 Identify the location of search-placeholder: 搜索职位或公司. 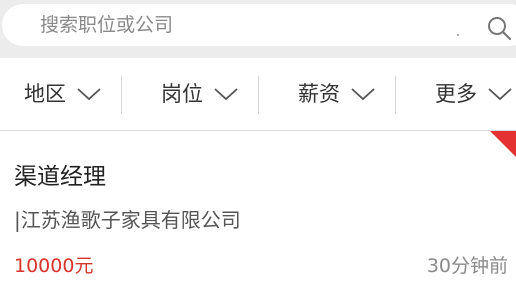
(107, 25).